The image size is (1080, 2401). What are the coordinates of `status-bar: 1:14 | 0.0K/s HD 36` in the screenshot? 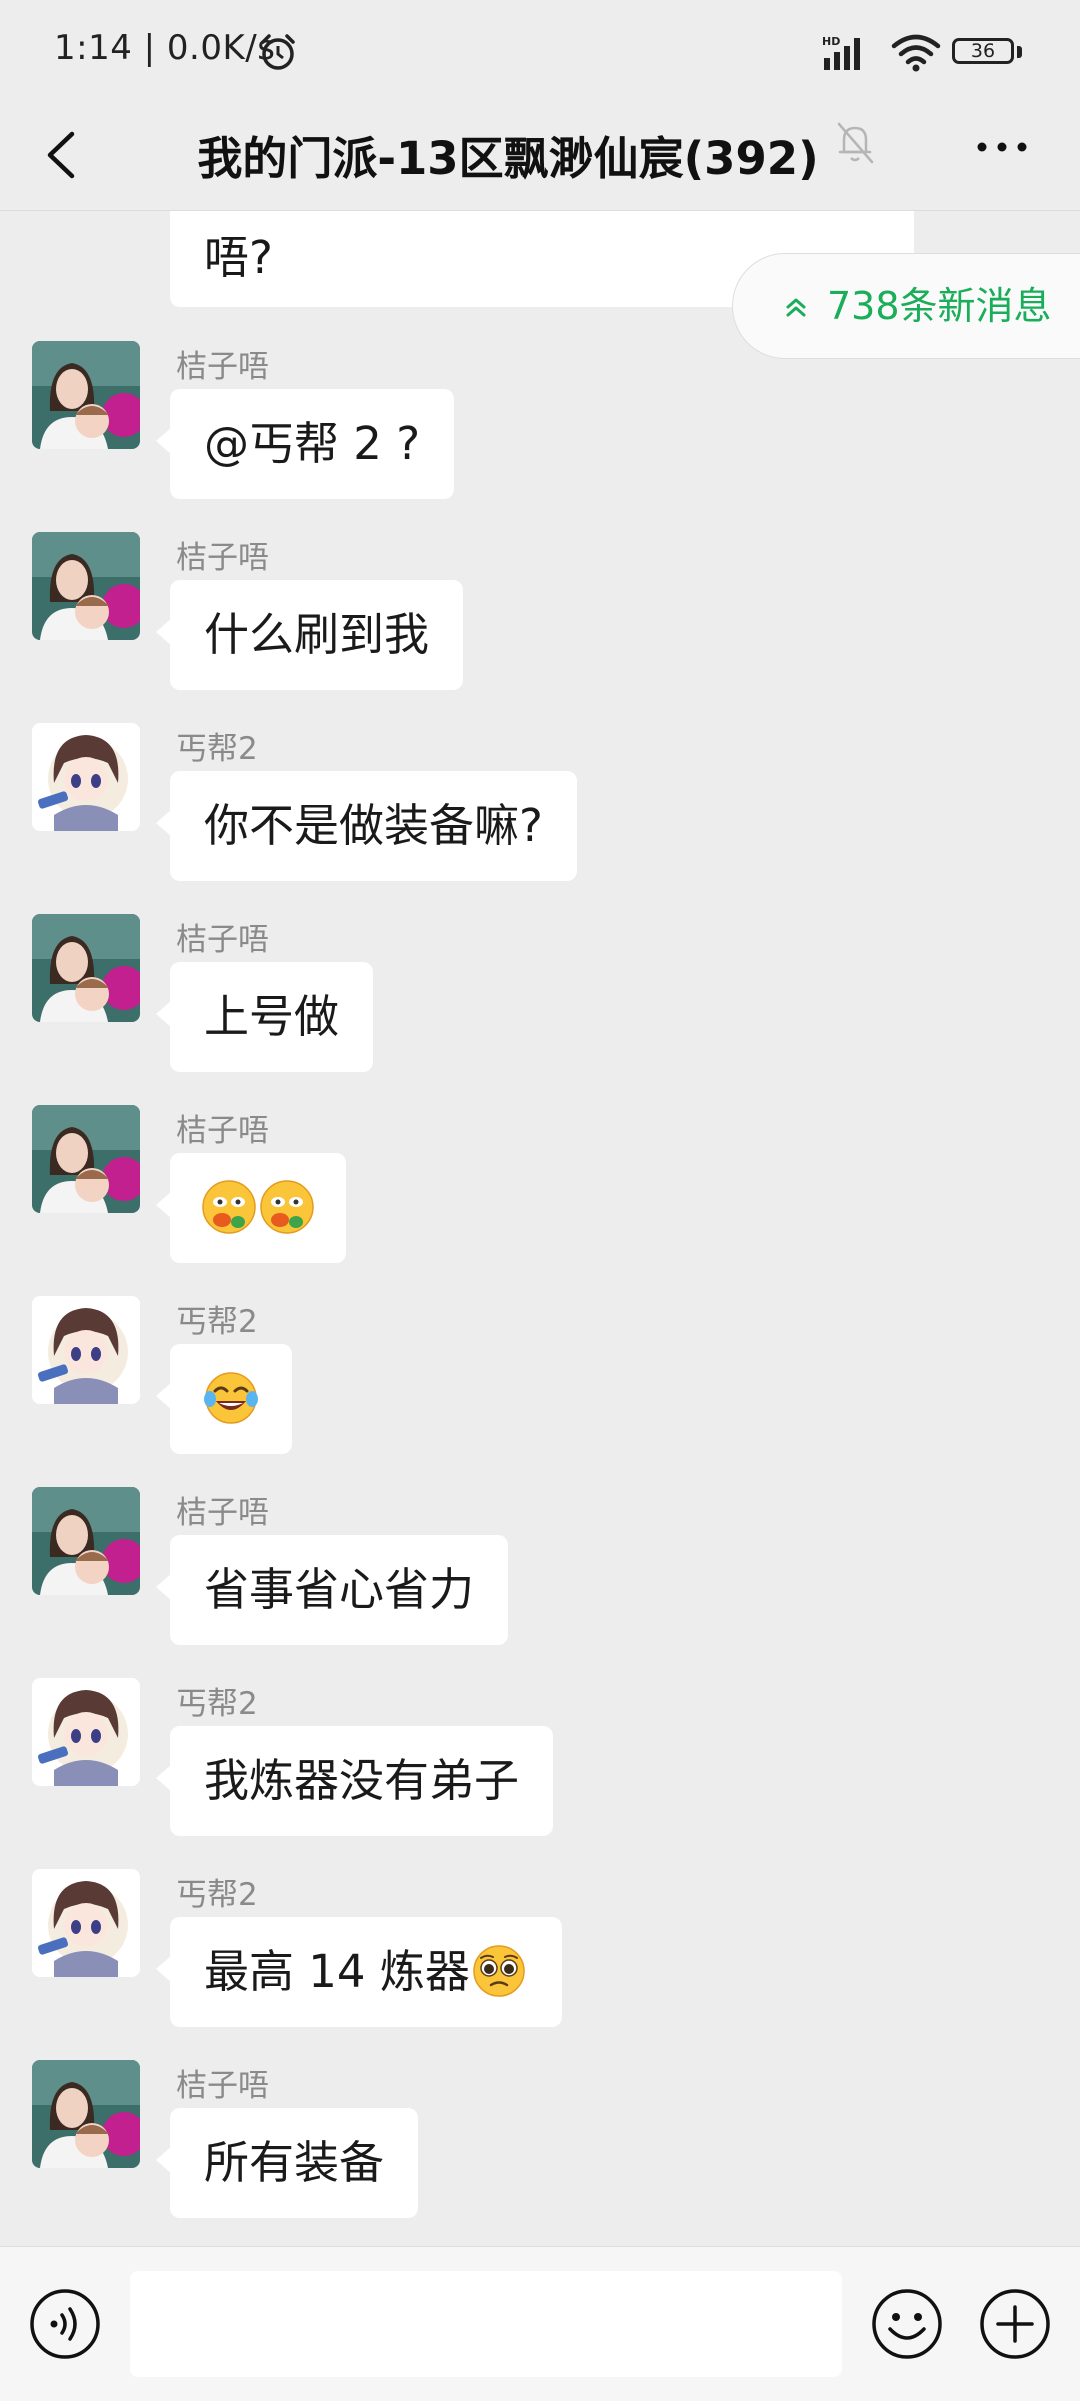 It's located at (540, 50).